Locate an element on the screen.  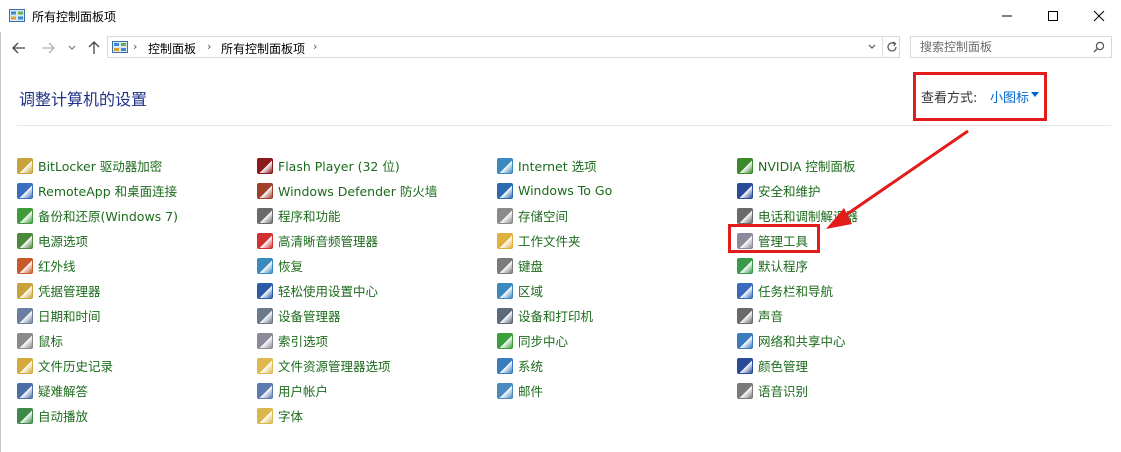
power-options-icon is located at coordinates (25, 240).